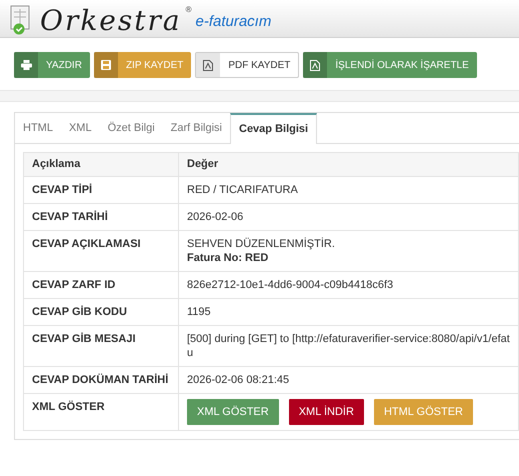 The image size is (519, 476). I want to click on tab: Cevap Bilgisi, so click(274, 128).